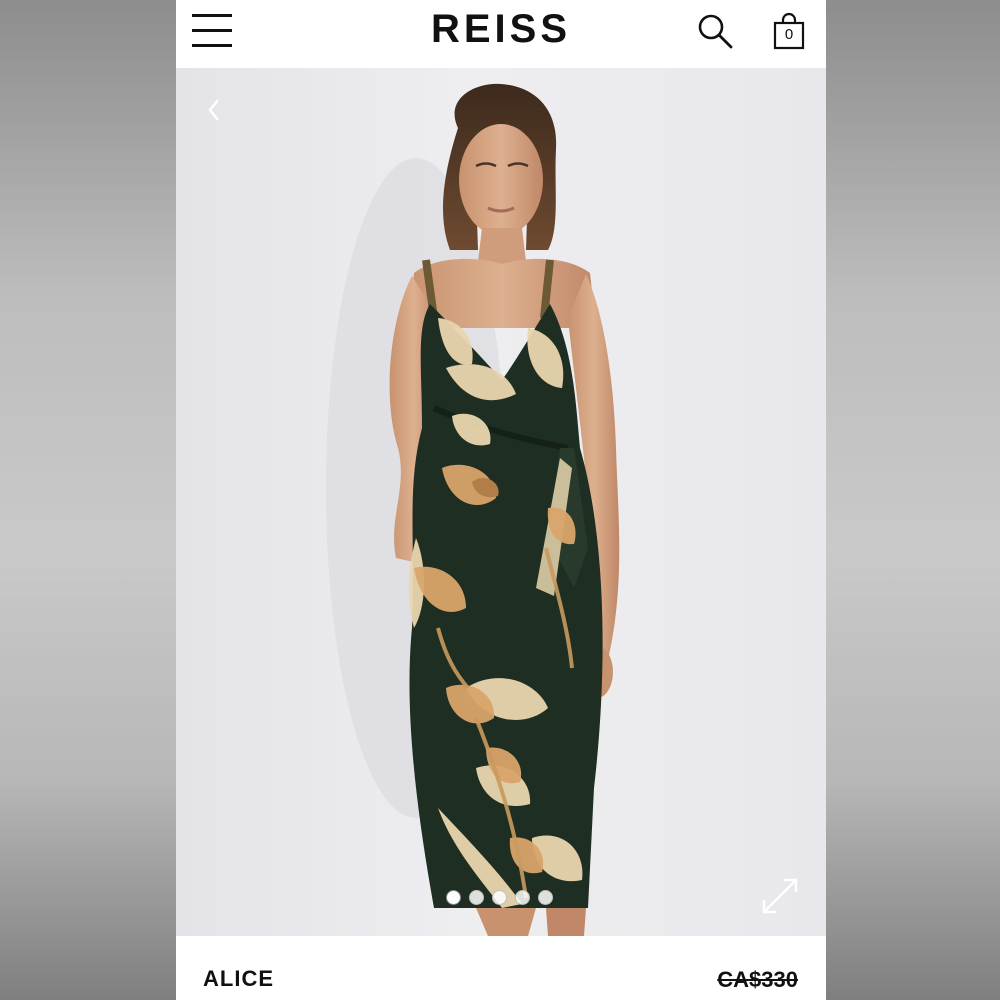  What do you see at coordinates (501, 968) in the screenshot?
I see `product-info: ALICE CA$330` at bounding box center [501, 968].